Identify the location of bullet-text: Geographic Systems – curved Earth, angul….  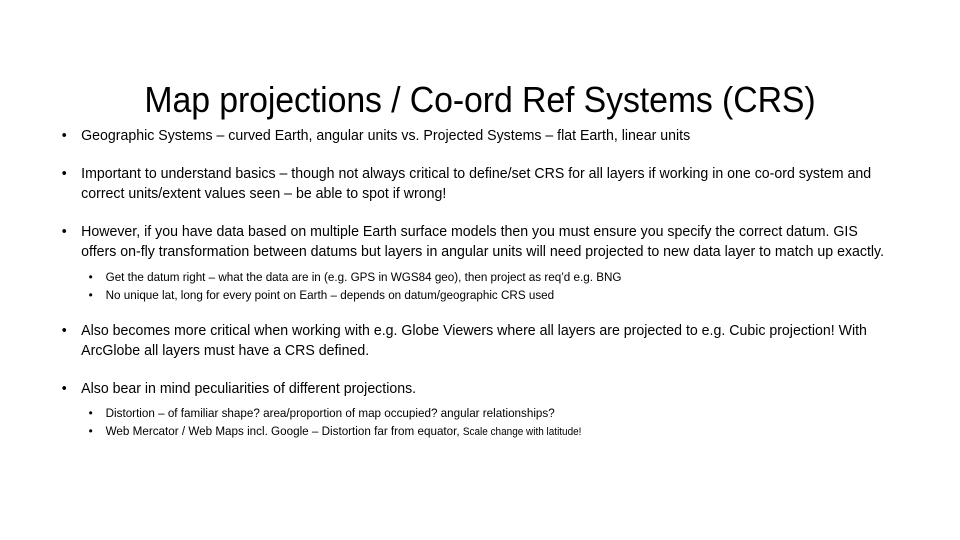
(386, 136).